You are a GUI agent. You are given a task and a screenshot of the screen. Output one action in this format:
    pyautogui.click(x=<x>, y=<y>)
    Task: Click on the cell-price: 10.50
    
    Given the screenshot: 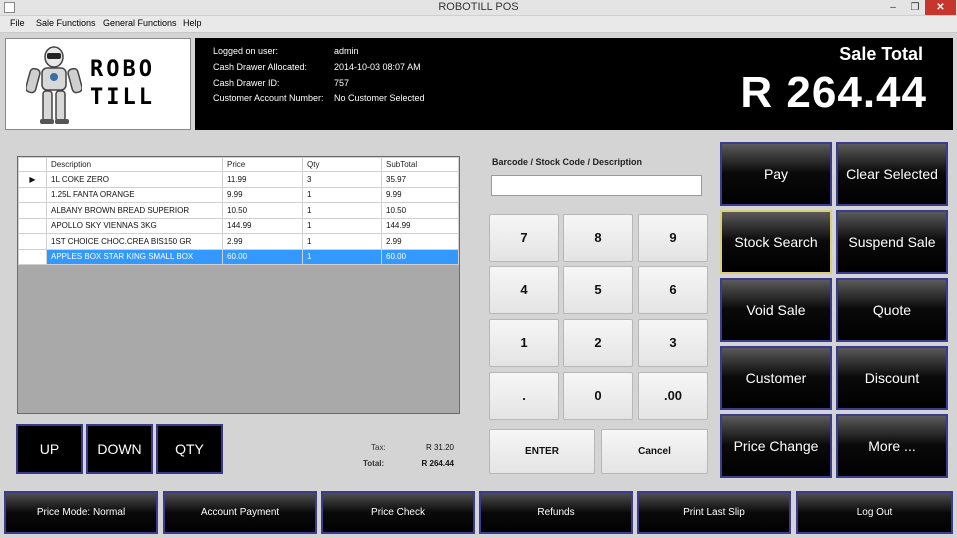 What is the action you would take?
    pyautogui.click(x=262, y=210)
    